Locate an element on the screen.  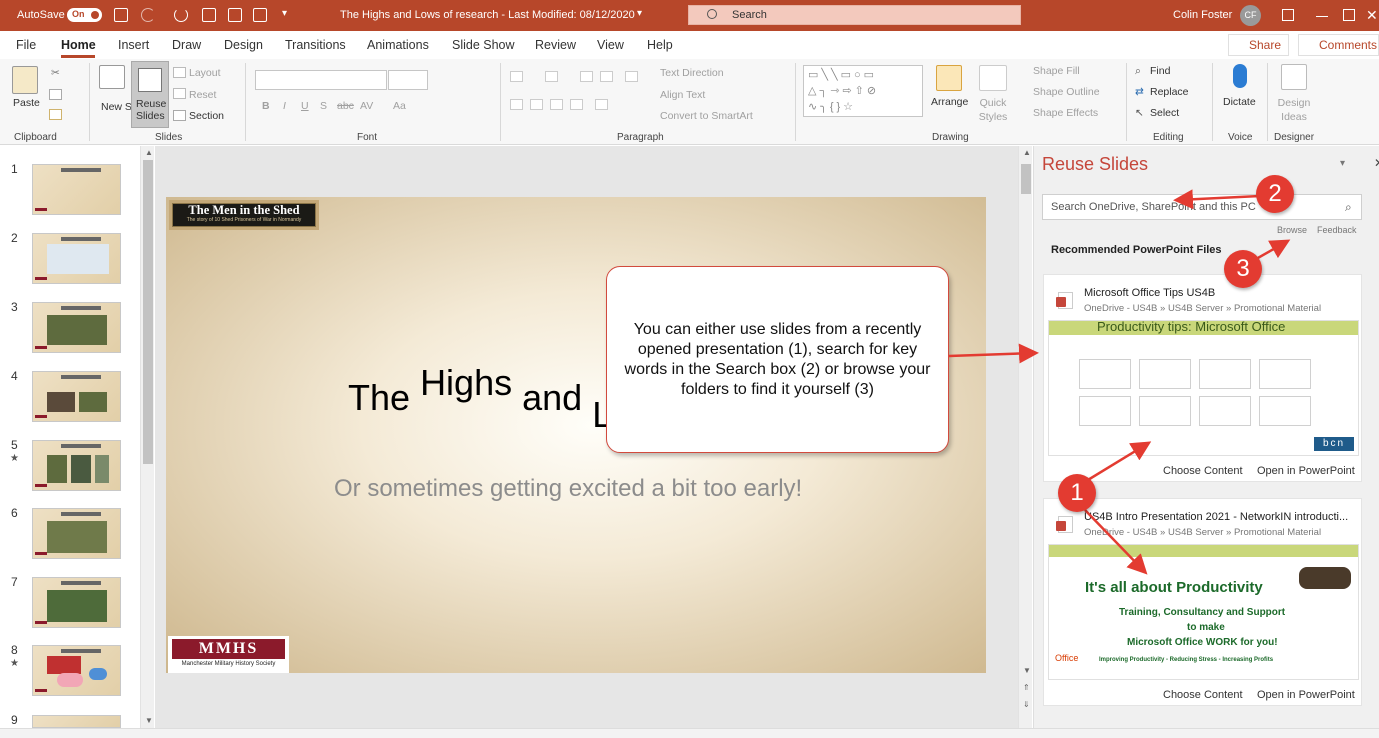
section-button: Section is located at coordinates (206, 116).